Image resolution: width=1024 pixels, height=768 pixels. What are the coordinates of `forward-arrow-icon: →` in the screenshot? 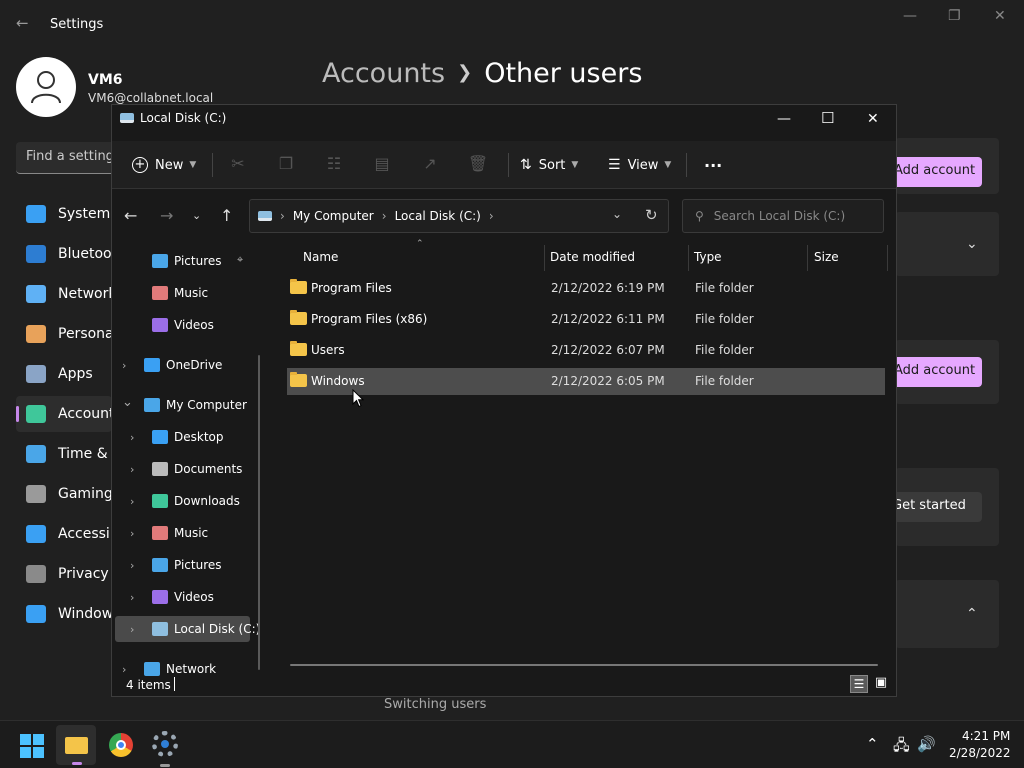 It's located at (166, 215).